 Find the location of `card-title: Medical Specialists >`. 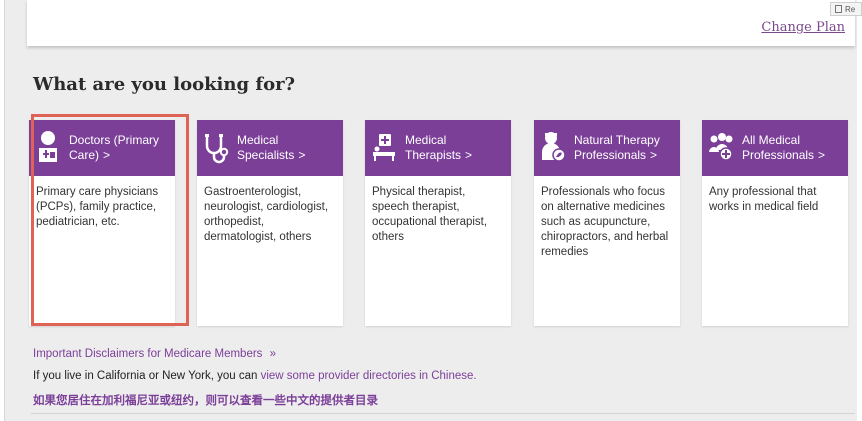

card-title: Medical Specialists > is located at coordinates (287, 148).